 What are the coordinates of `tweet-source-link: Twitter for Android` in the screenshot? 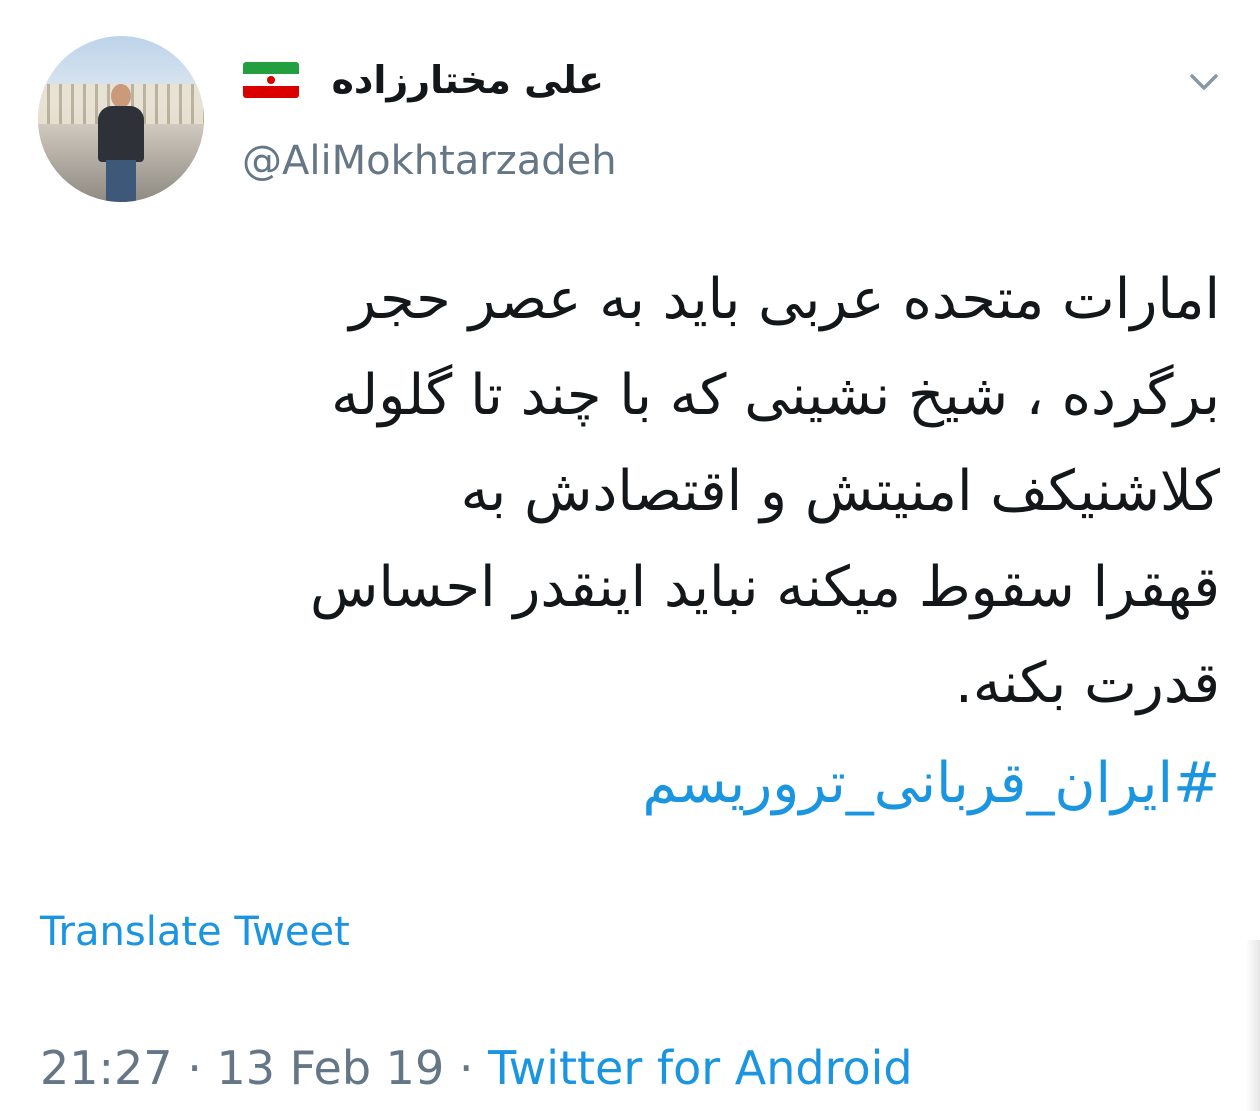 It's located at (700, 1068).